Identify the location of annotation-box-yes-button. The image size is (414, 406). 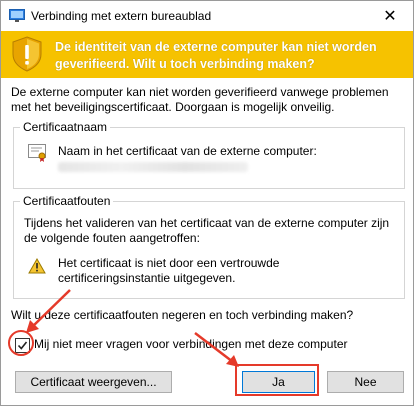
(277, 380).